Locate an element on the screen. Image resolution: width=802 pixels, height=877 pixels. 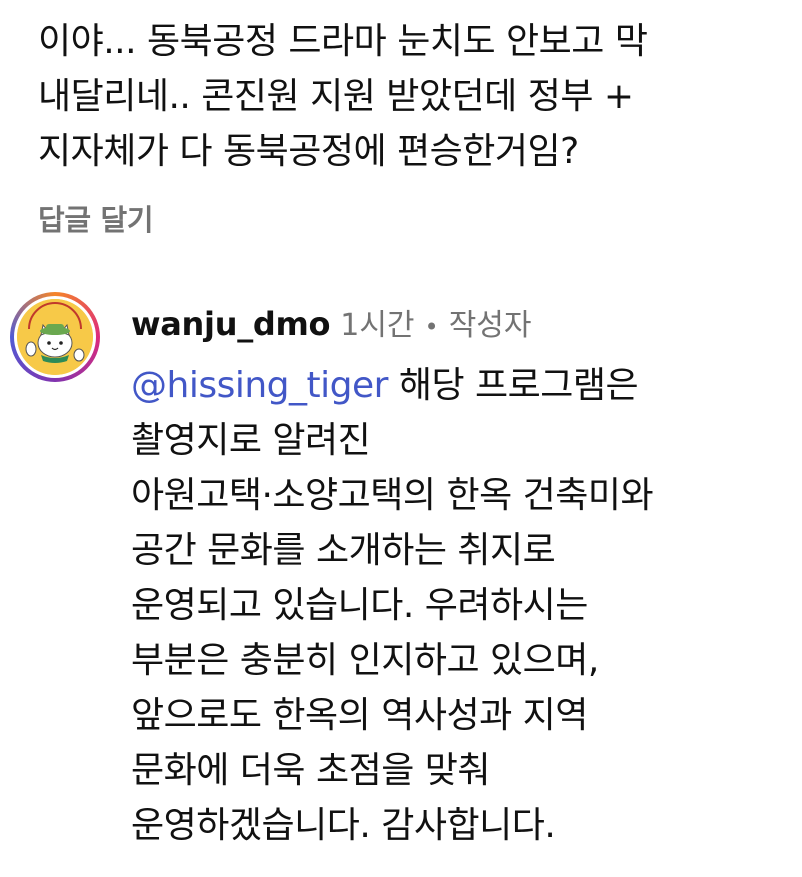
reply-line: 공간 문화를 소개하는 취지로 is located at coordinates (343, 550).